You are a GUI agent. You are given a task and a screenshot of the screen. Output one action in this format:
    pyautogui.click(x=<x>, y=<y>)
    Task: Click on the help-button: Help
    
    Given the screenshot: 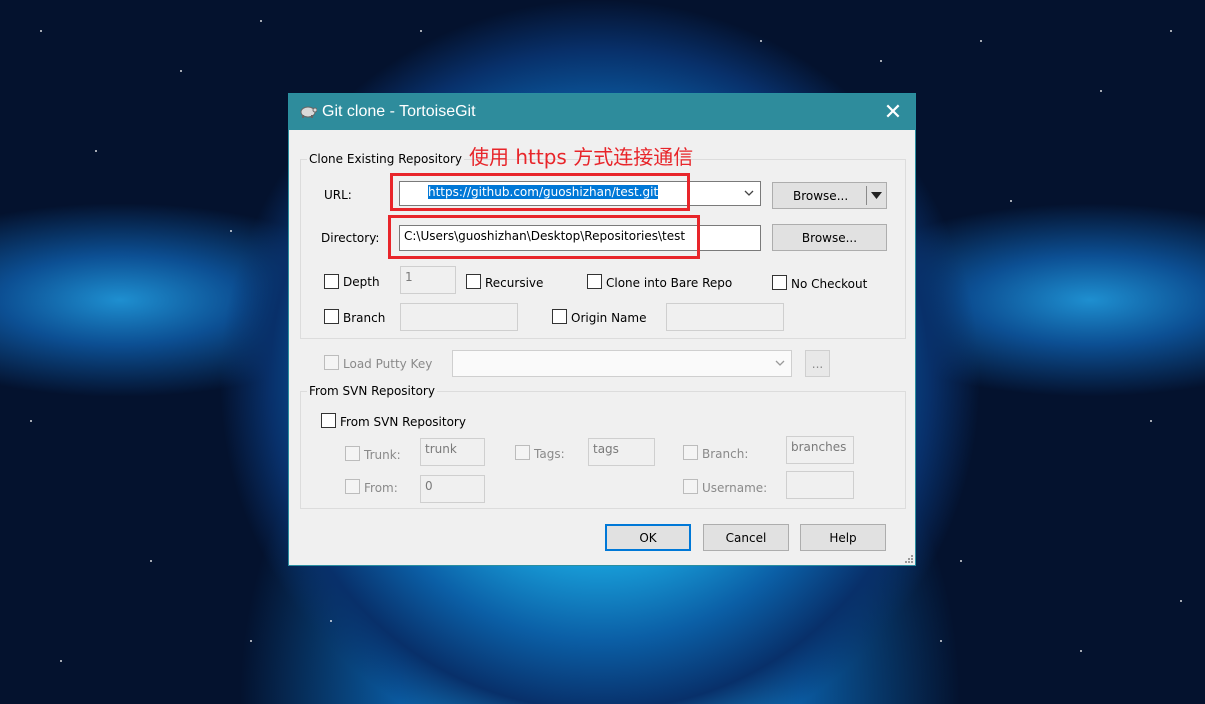 What is the action you would take?
    pyautogui.click(x=843, y=537)
    